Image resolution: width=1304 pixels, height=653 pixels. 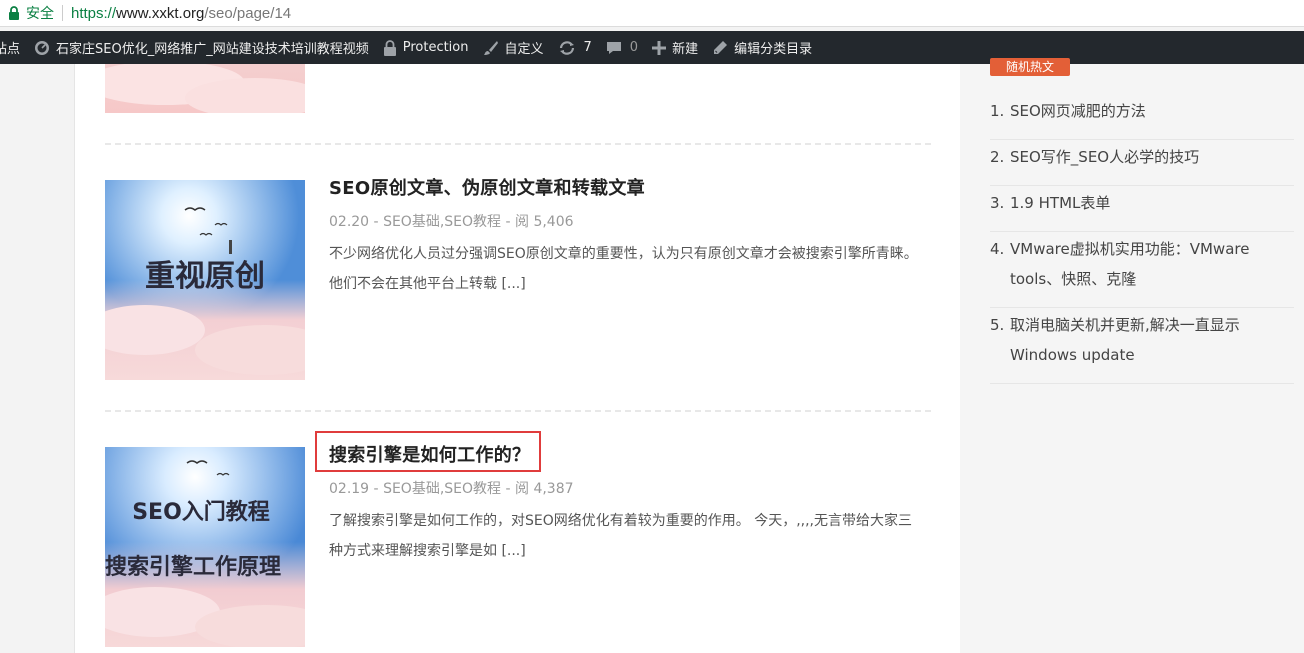 What do you see at coordinates (634, 47) in the screenshot?
I see `comments-count: 0` at bounding box center [634, 47].